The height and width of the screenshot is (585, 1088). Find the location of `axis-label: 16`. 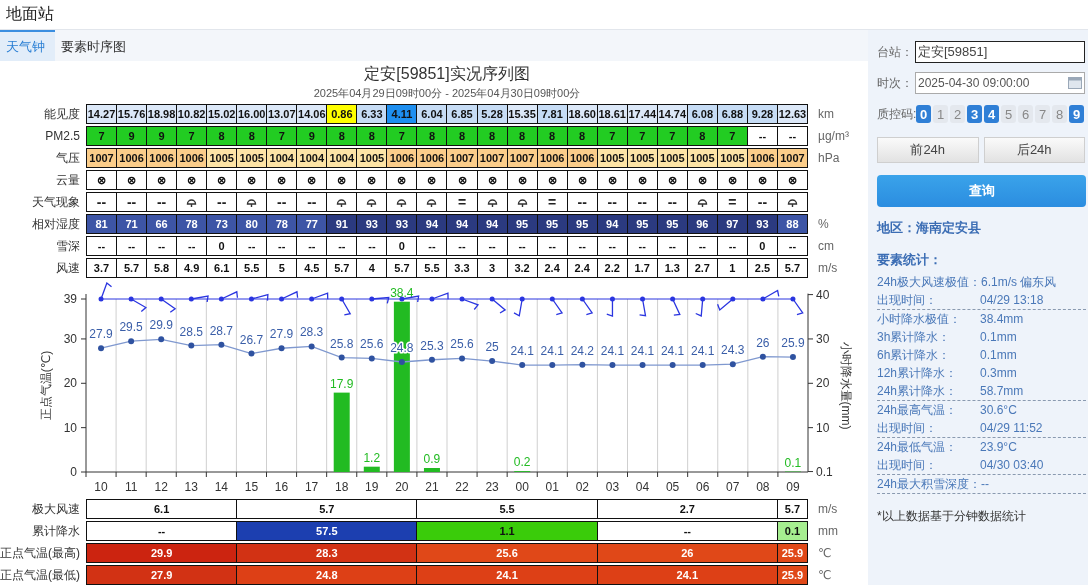

axis-label: 16 is located at coordinates (281, 487).